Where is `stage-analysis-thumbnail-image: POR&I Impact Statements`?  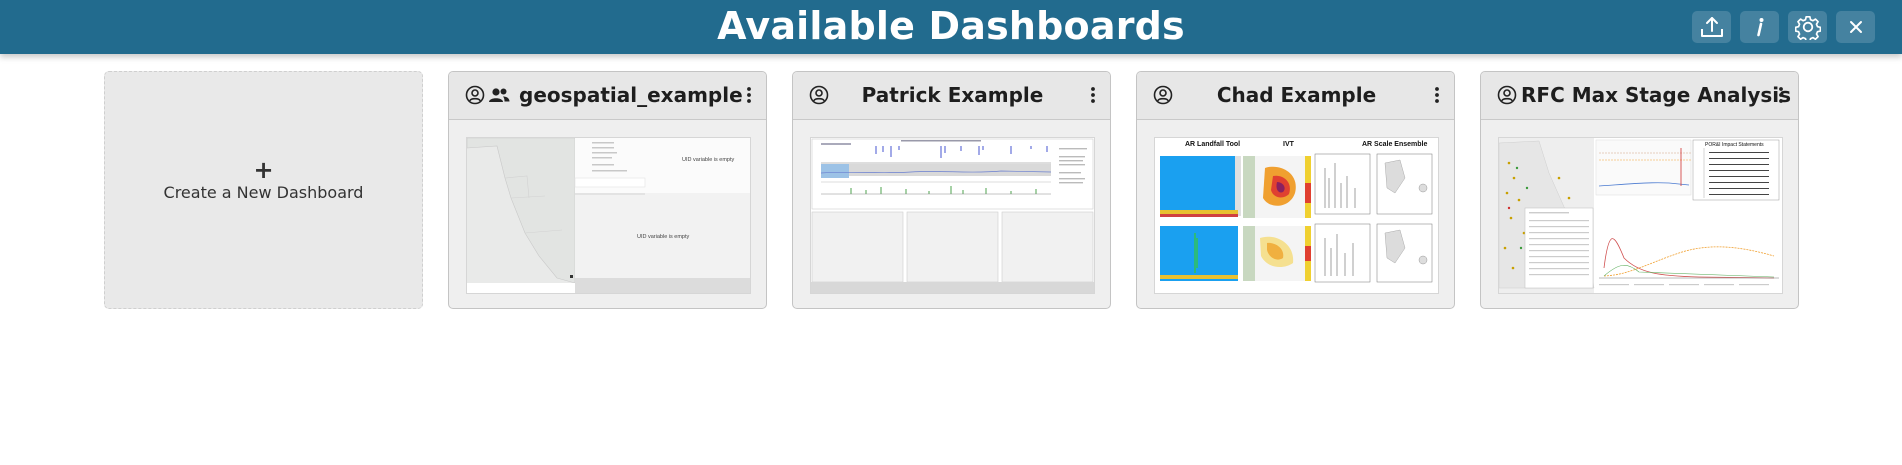 stage-analysis-thumbnail-image: POR&I Impact Statements is located at coordinates (1640, 215).